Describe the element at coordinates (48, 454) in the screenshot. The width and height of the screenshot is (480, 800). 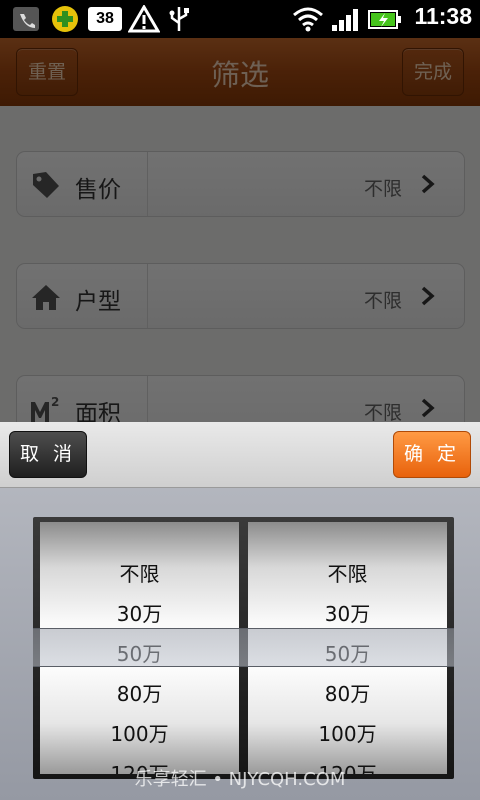
I see `cancel-button: 取 消` at that location.